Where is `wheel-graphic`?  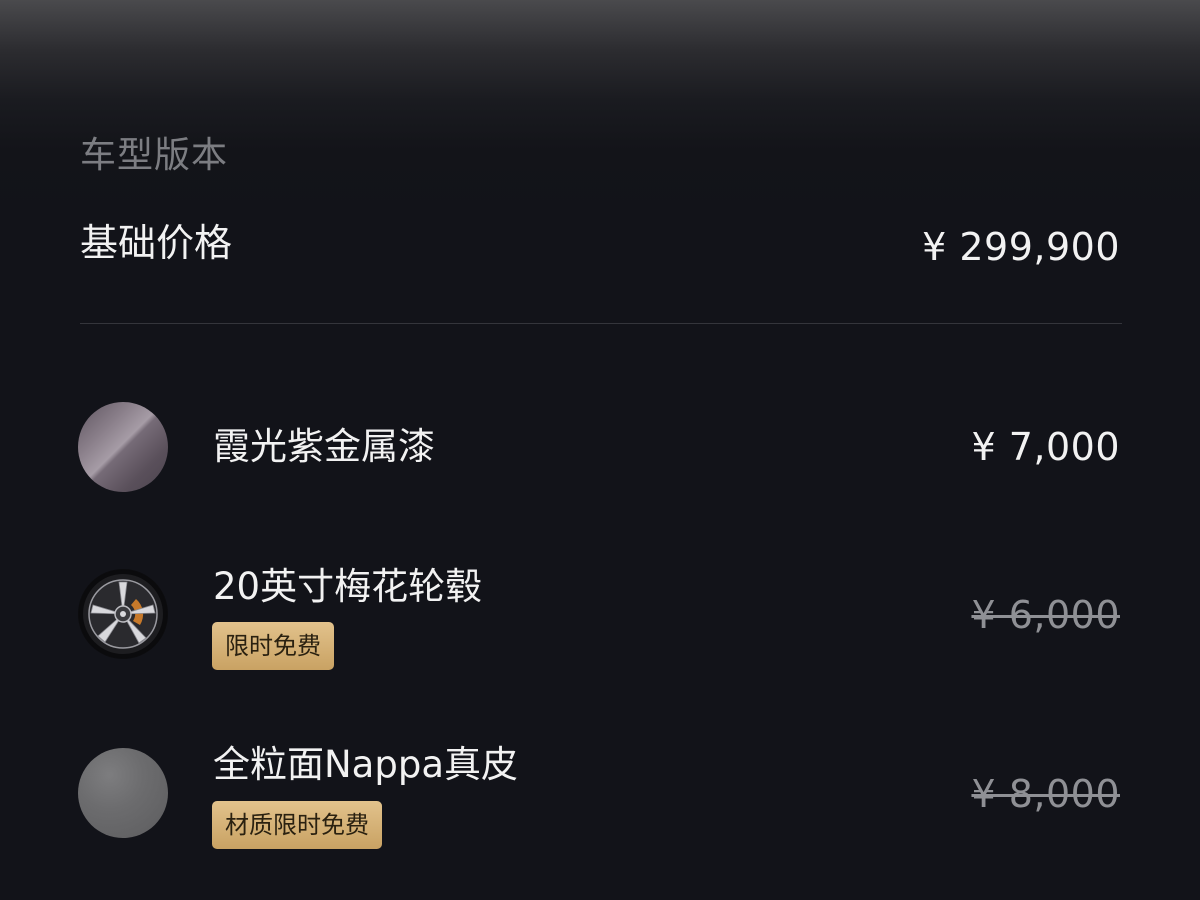 wheel-graphic is located at coordinates (123, 614).